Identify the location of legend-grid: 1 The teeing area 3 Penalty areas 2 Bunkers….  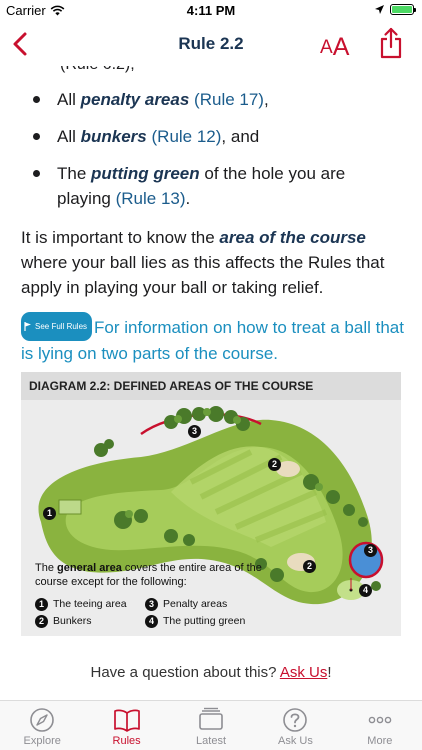
(155, 612).